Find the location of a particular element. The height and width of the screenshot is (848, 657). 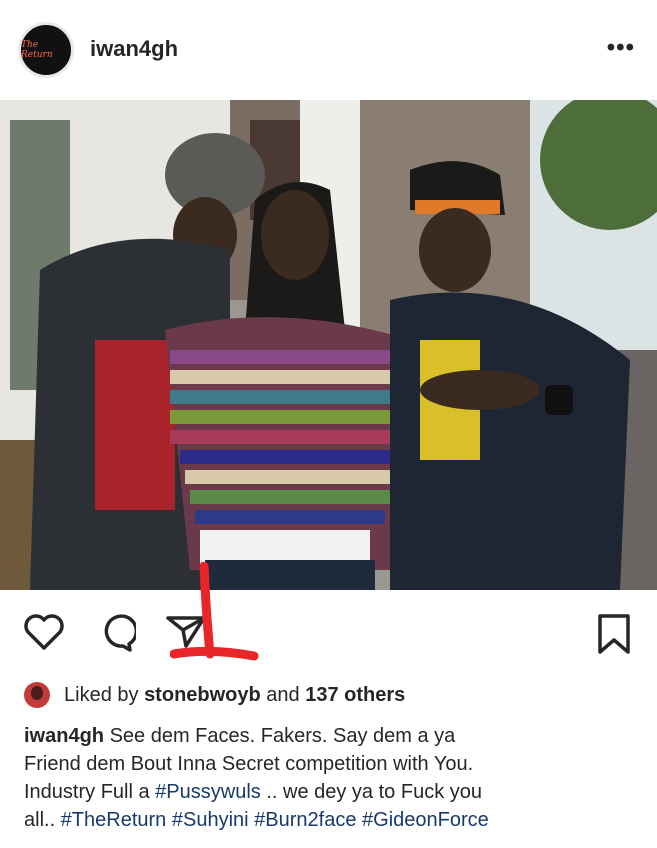

caption-text-4a: all.. is located at coordinates (42, 820).